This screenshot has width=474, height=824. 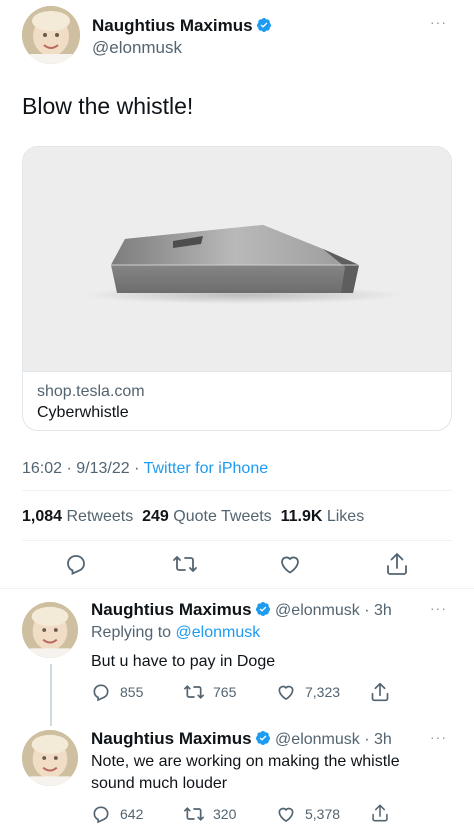 What do you see at coordinates (42, 468) in the screenshot?
I see `tweet-time: 16:02` at bounding box center [42, 468].